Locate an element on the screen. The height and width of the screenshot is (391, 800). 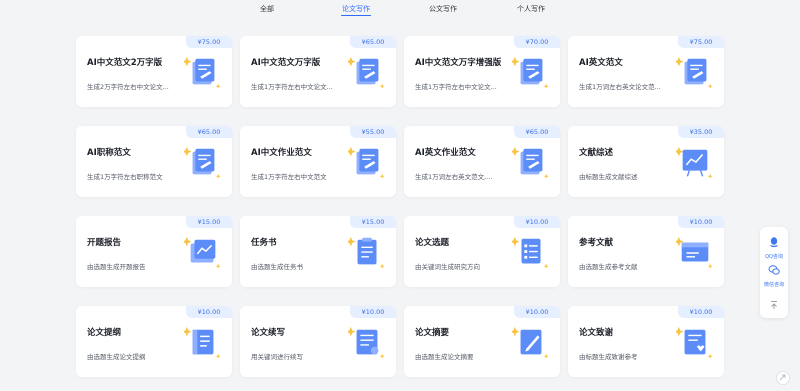
card-description: 由选题生成开题报告 is located at coordinates (116, 267).